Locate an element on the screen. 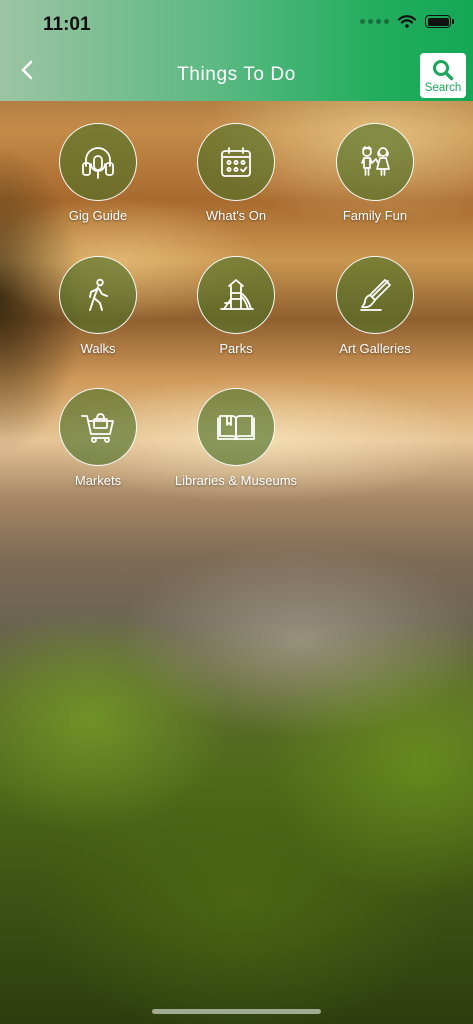  art-galleries-label: Art Galleries is located at coordinates (375, 348).